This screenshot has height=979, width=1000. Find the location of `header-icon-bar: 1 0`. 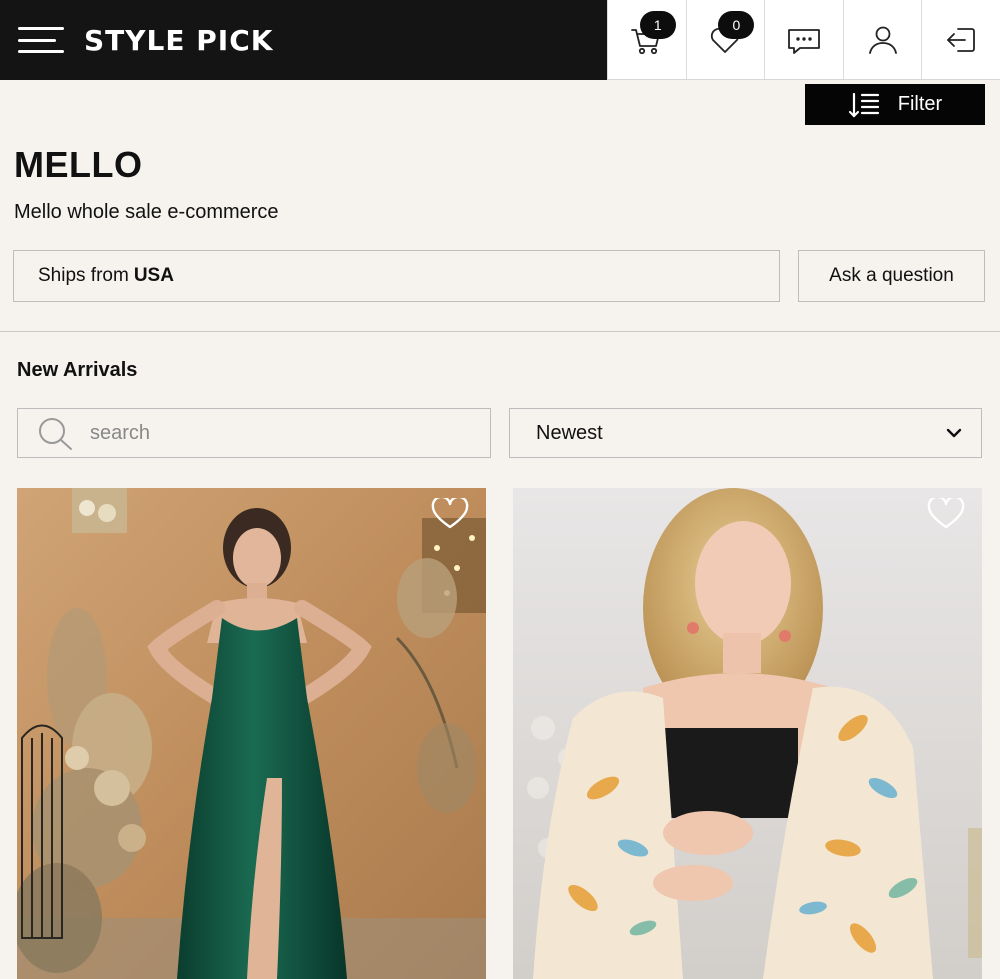

header-icon-bar: 1 0 is located at coordinates (803, 40).